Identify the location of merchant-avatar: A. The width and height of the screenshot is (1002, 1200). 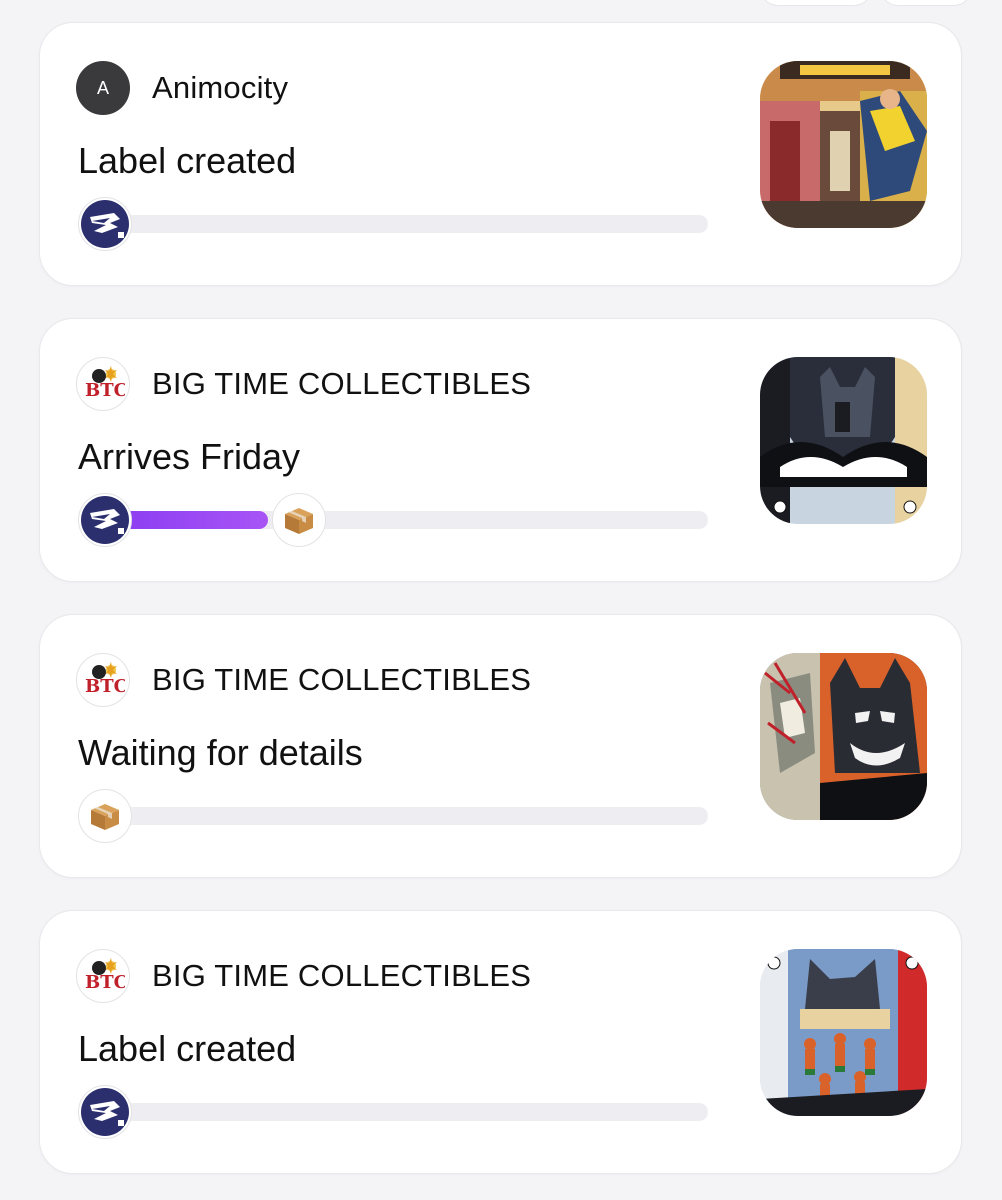
(103, 88).